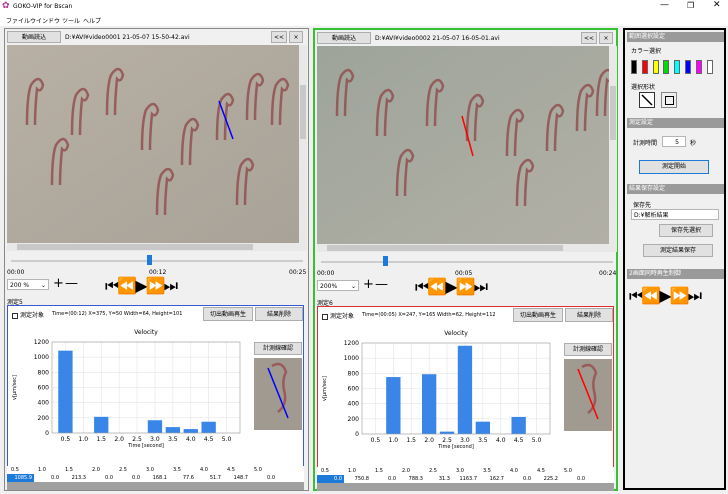 This screenshot has width=728, height=494. Describe the element at coordinates (651, 295) in the screenshot. I see `sync-rewind-icon: ⏪` at that location.